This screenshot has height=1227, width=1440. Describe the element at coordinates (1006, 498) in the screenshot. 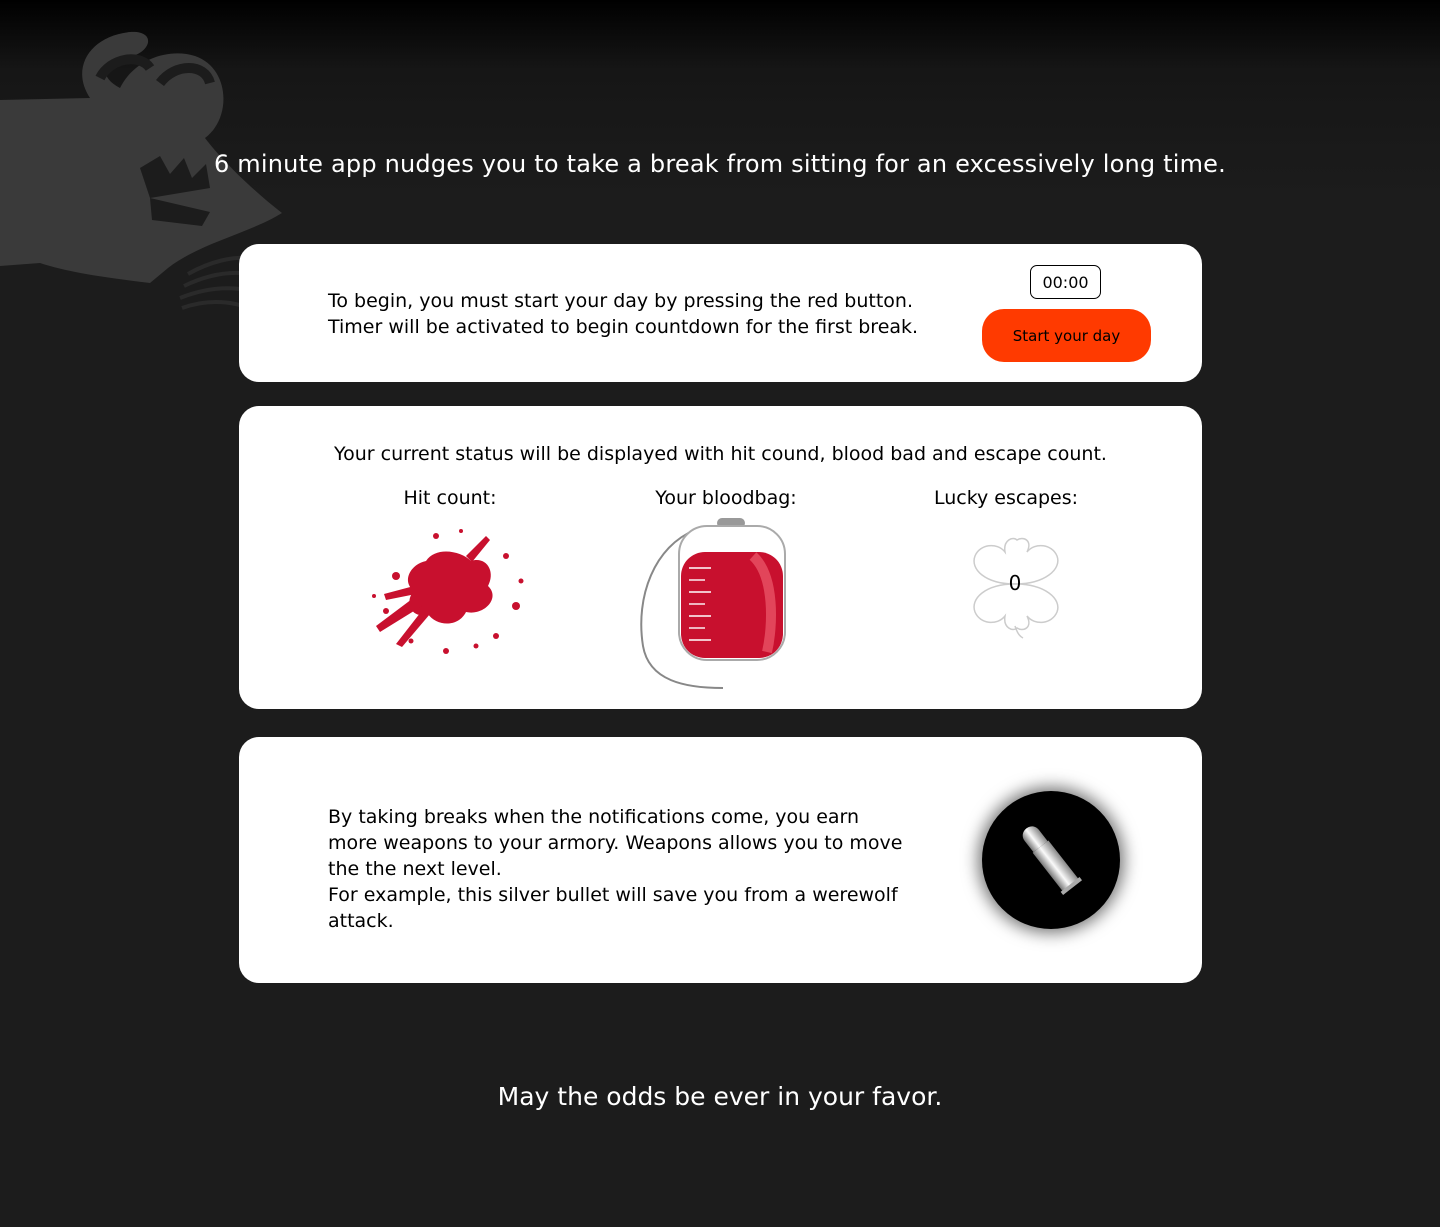

I see `lucky-escapes-label: Lucky escapes:` at that location.